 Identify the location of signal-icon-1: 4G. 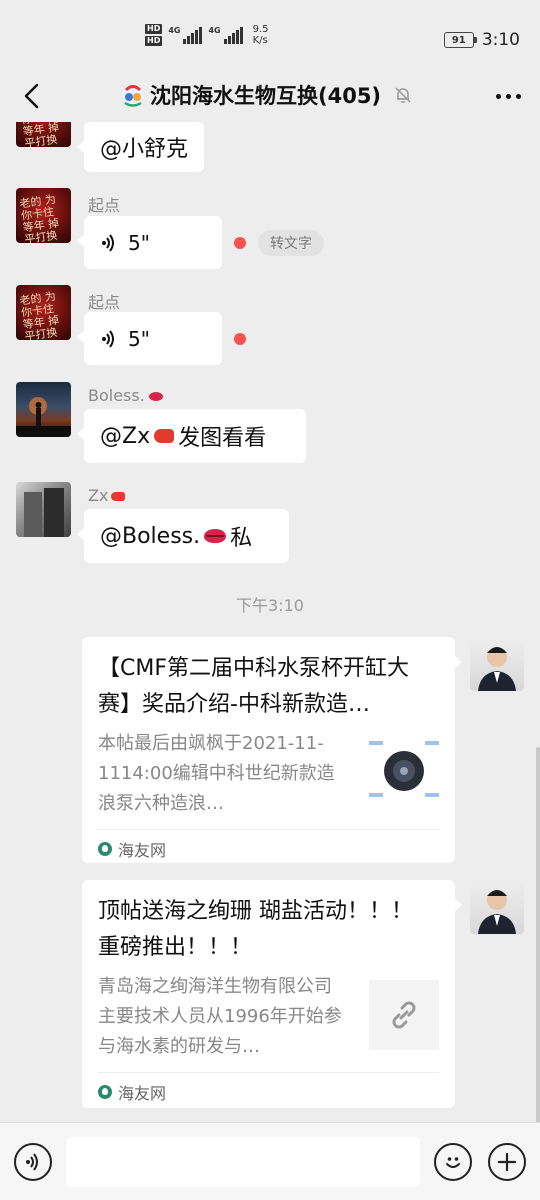
(185, 35).